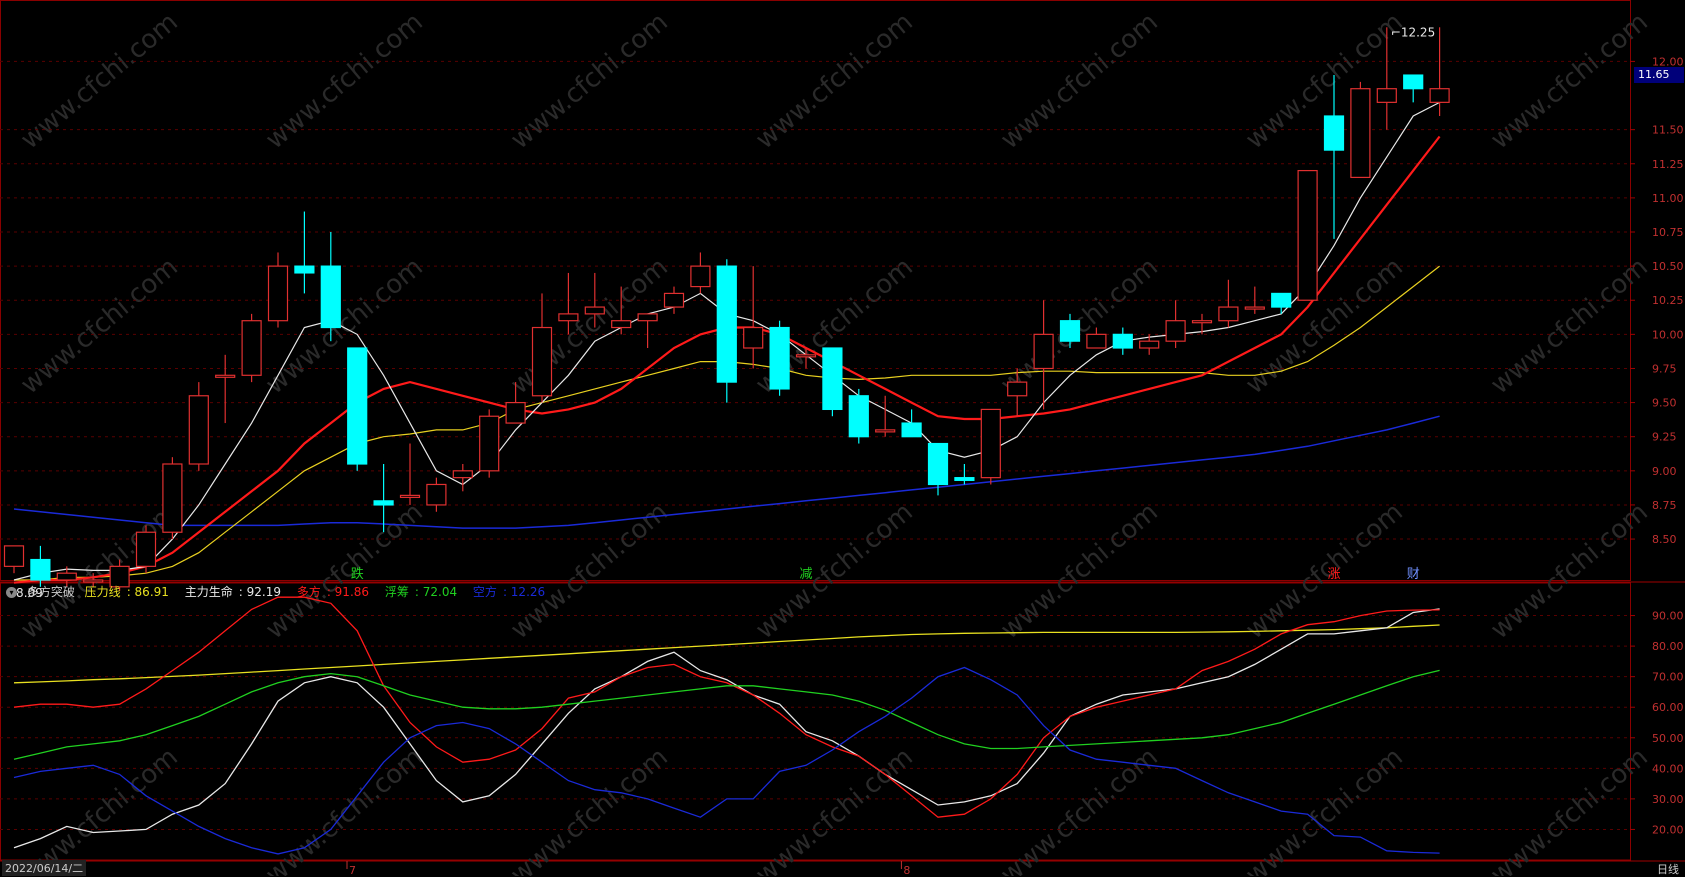 This screenshot has width=1685, height=877. What do you see at coordinates (1668, 799) in the screenshot?
I see `indicator-tick-label: 30.00` at bounding box center [1668, 799].